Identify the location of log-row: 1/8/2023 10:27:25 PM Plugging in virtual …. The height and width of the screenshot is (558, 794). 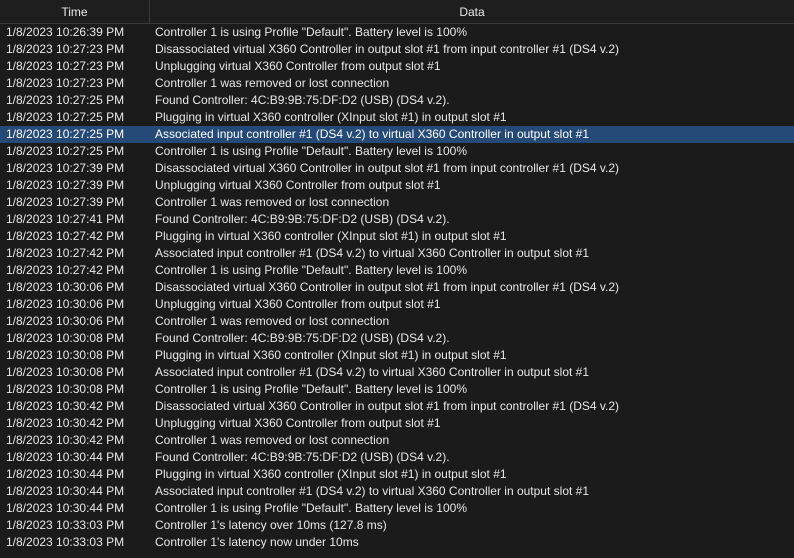
(397, 117).